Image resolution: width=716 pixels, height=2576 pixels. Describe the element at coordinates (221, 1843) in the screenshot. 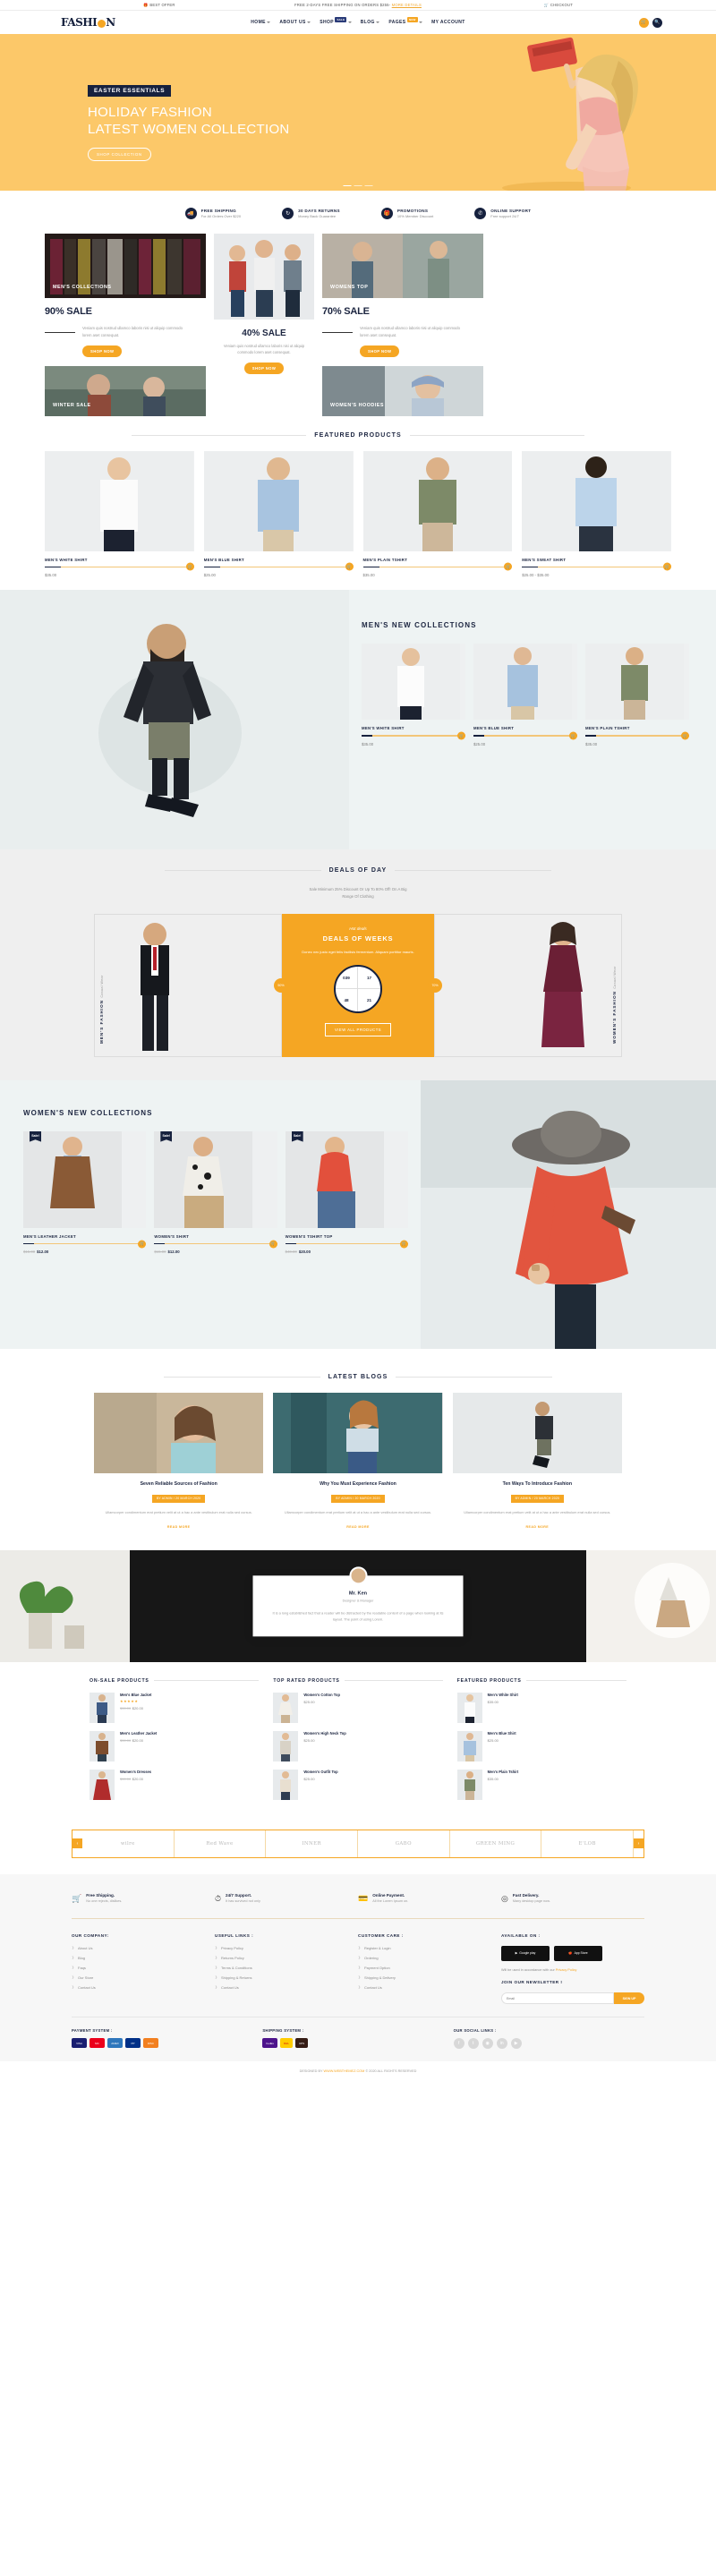

I see `brand-logo: Red Wave` at that location.